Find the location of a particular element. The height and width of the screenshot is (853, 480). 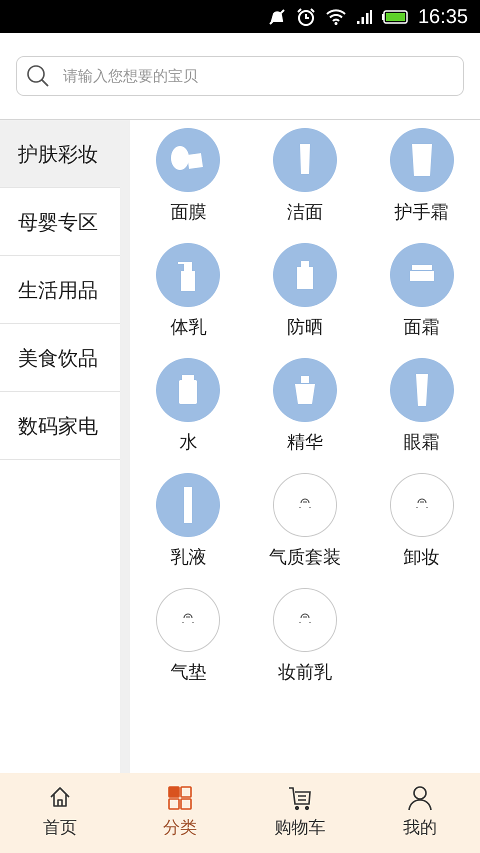

cart-icon is located at coordinates (300, 798).